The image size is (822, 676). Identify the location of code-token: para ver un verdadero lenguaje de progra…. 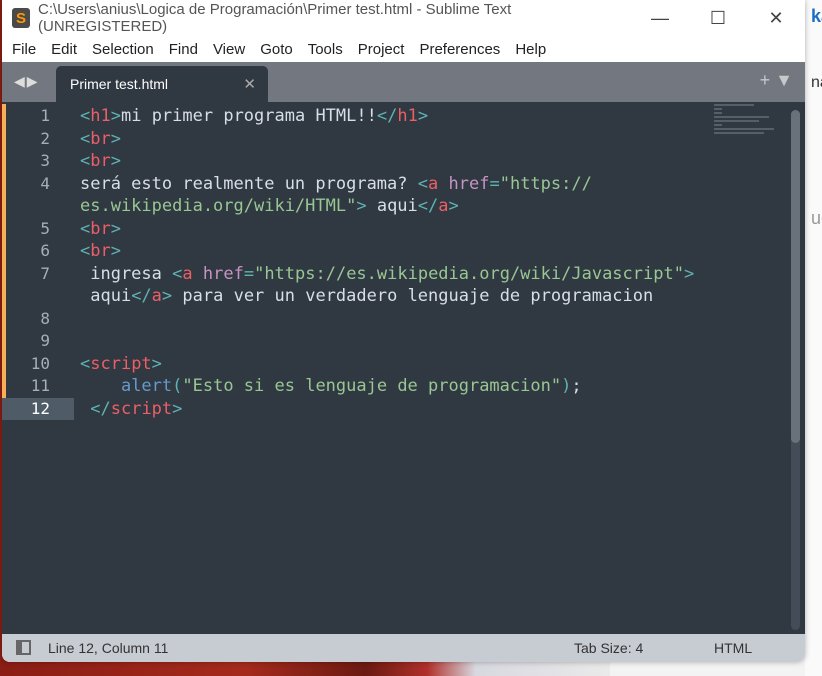
(413, 296).